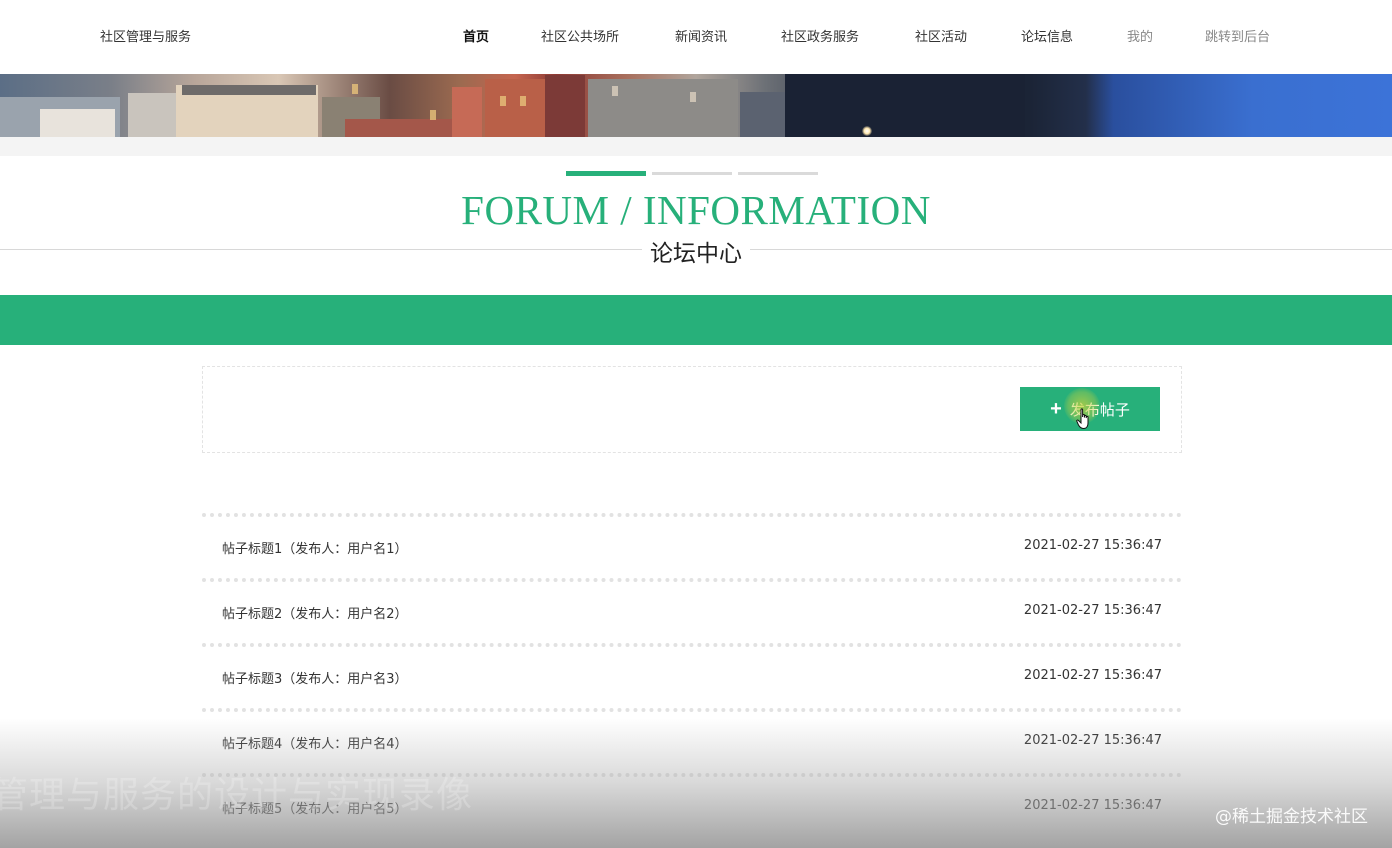 The image size is (1392, 848). I want to click on nav-item-gov-services: 社区政务服务, so click(820, 35).